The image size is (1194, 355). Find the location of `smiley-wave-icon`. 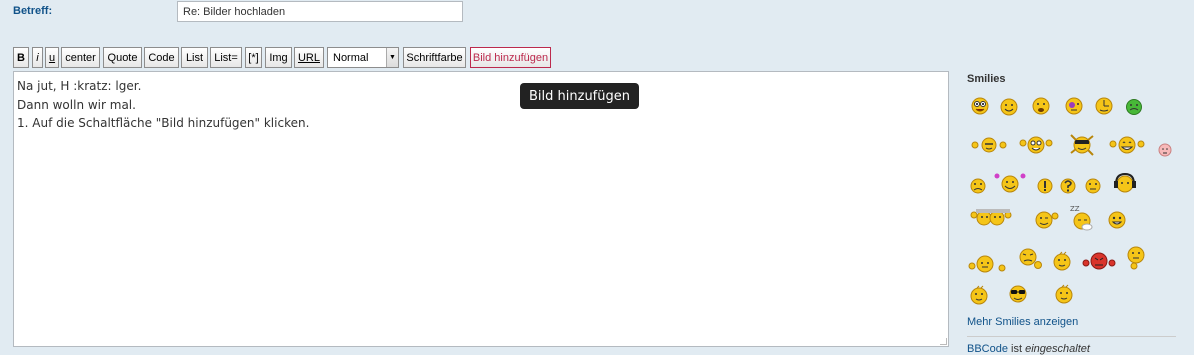

smiley-wave-icon is located at coordinates (989, 145).